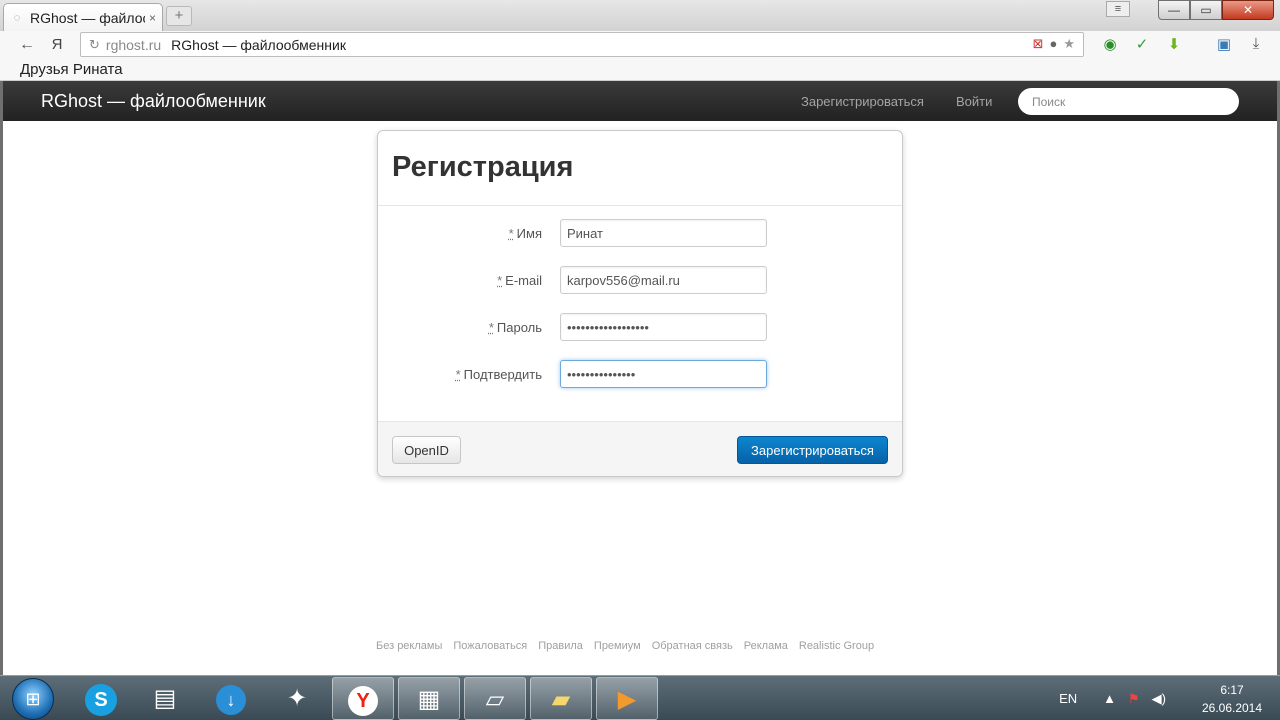 Image resolution: width=1280 pixels, height=720 pixels. What do you see at coordinates (663, 327) in the screenshot?
I see `password-field` at bounding box center [663, 327].